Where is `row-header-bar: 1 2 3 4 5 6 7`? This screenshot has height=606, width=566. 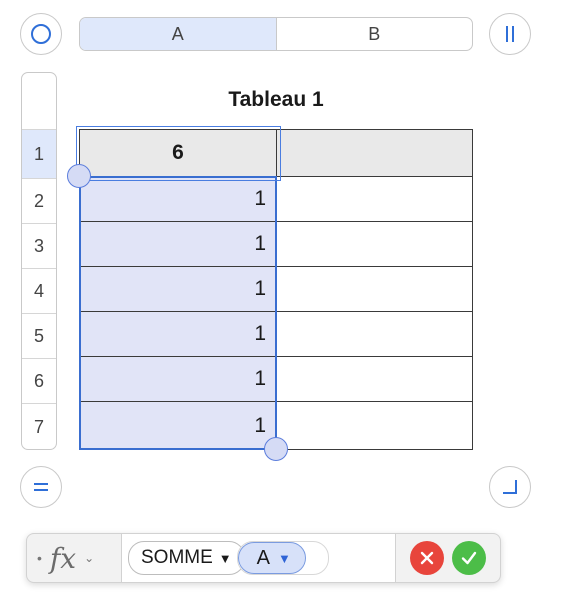
row-header-bar: 1 2 3 4 5 6 7 is located at coordinates (39, 261).